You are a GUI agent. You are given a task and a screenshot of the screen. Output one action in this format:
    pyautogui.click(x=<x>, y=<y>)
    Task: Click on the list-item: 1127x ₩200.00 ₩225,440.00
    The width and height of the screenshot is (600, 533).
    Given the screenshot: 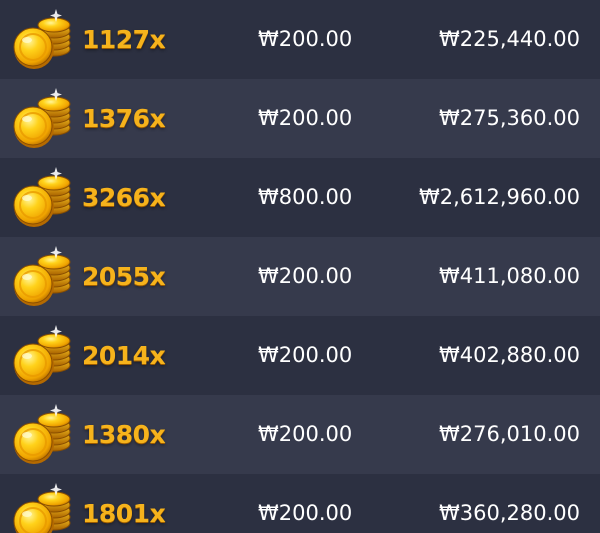 What is the action you would take?
    pyautogui.click(x=300, y=39)
    